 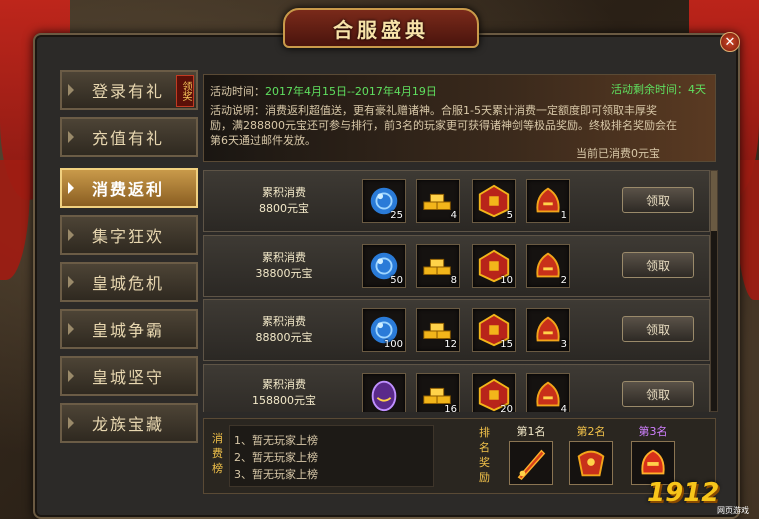 What do you see at coordinates (276, 457) in the screenshot?
I see `ranking-line: 2、暂无玩家上榜` at bounding box center [276, 457].